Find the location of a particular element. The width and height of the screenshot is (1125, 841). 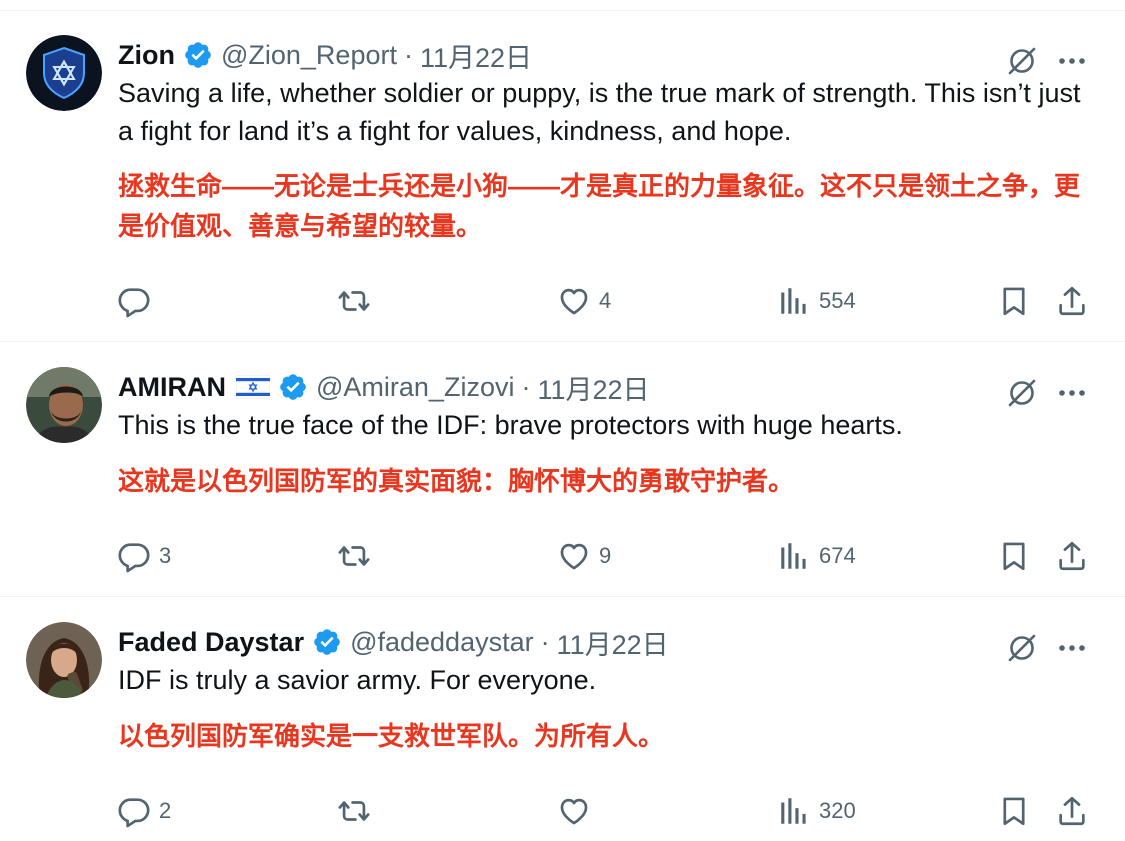

view-count: 674 is located at coordinates (837, 555).